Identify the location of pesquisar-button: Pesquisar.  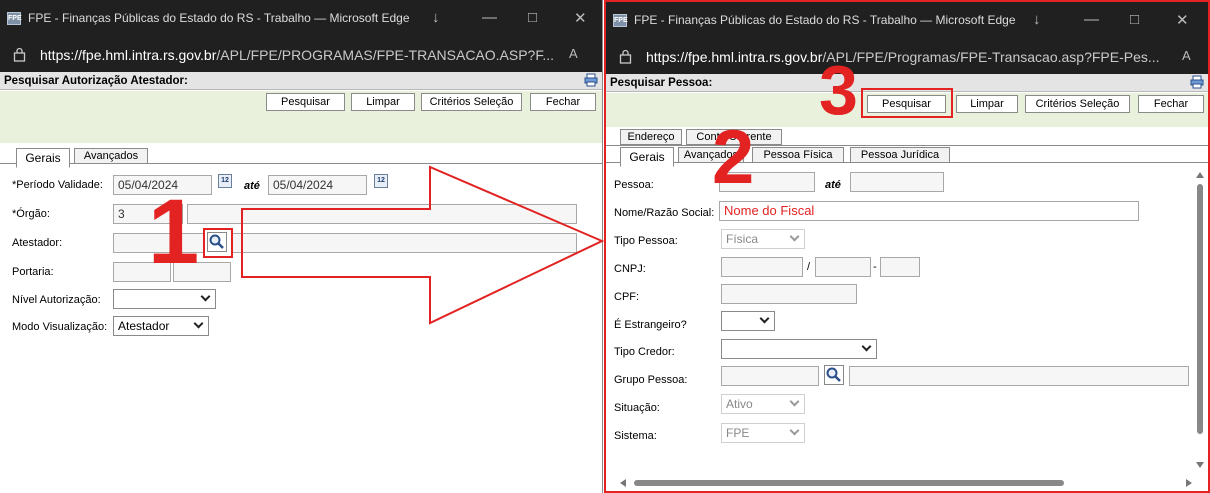
(305, 102).